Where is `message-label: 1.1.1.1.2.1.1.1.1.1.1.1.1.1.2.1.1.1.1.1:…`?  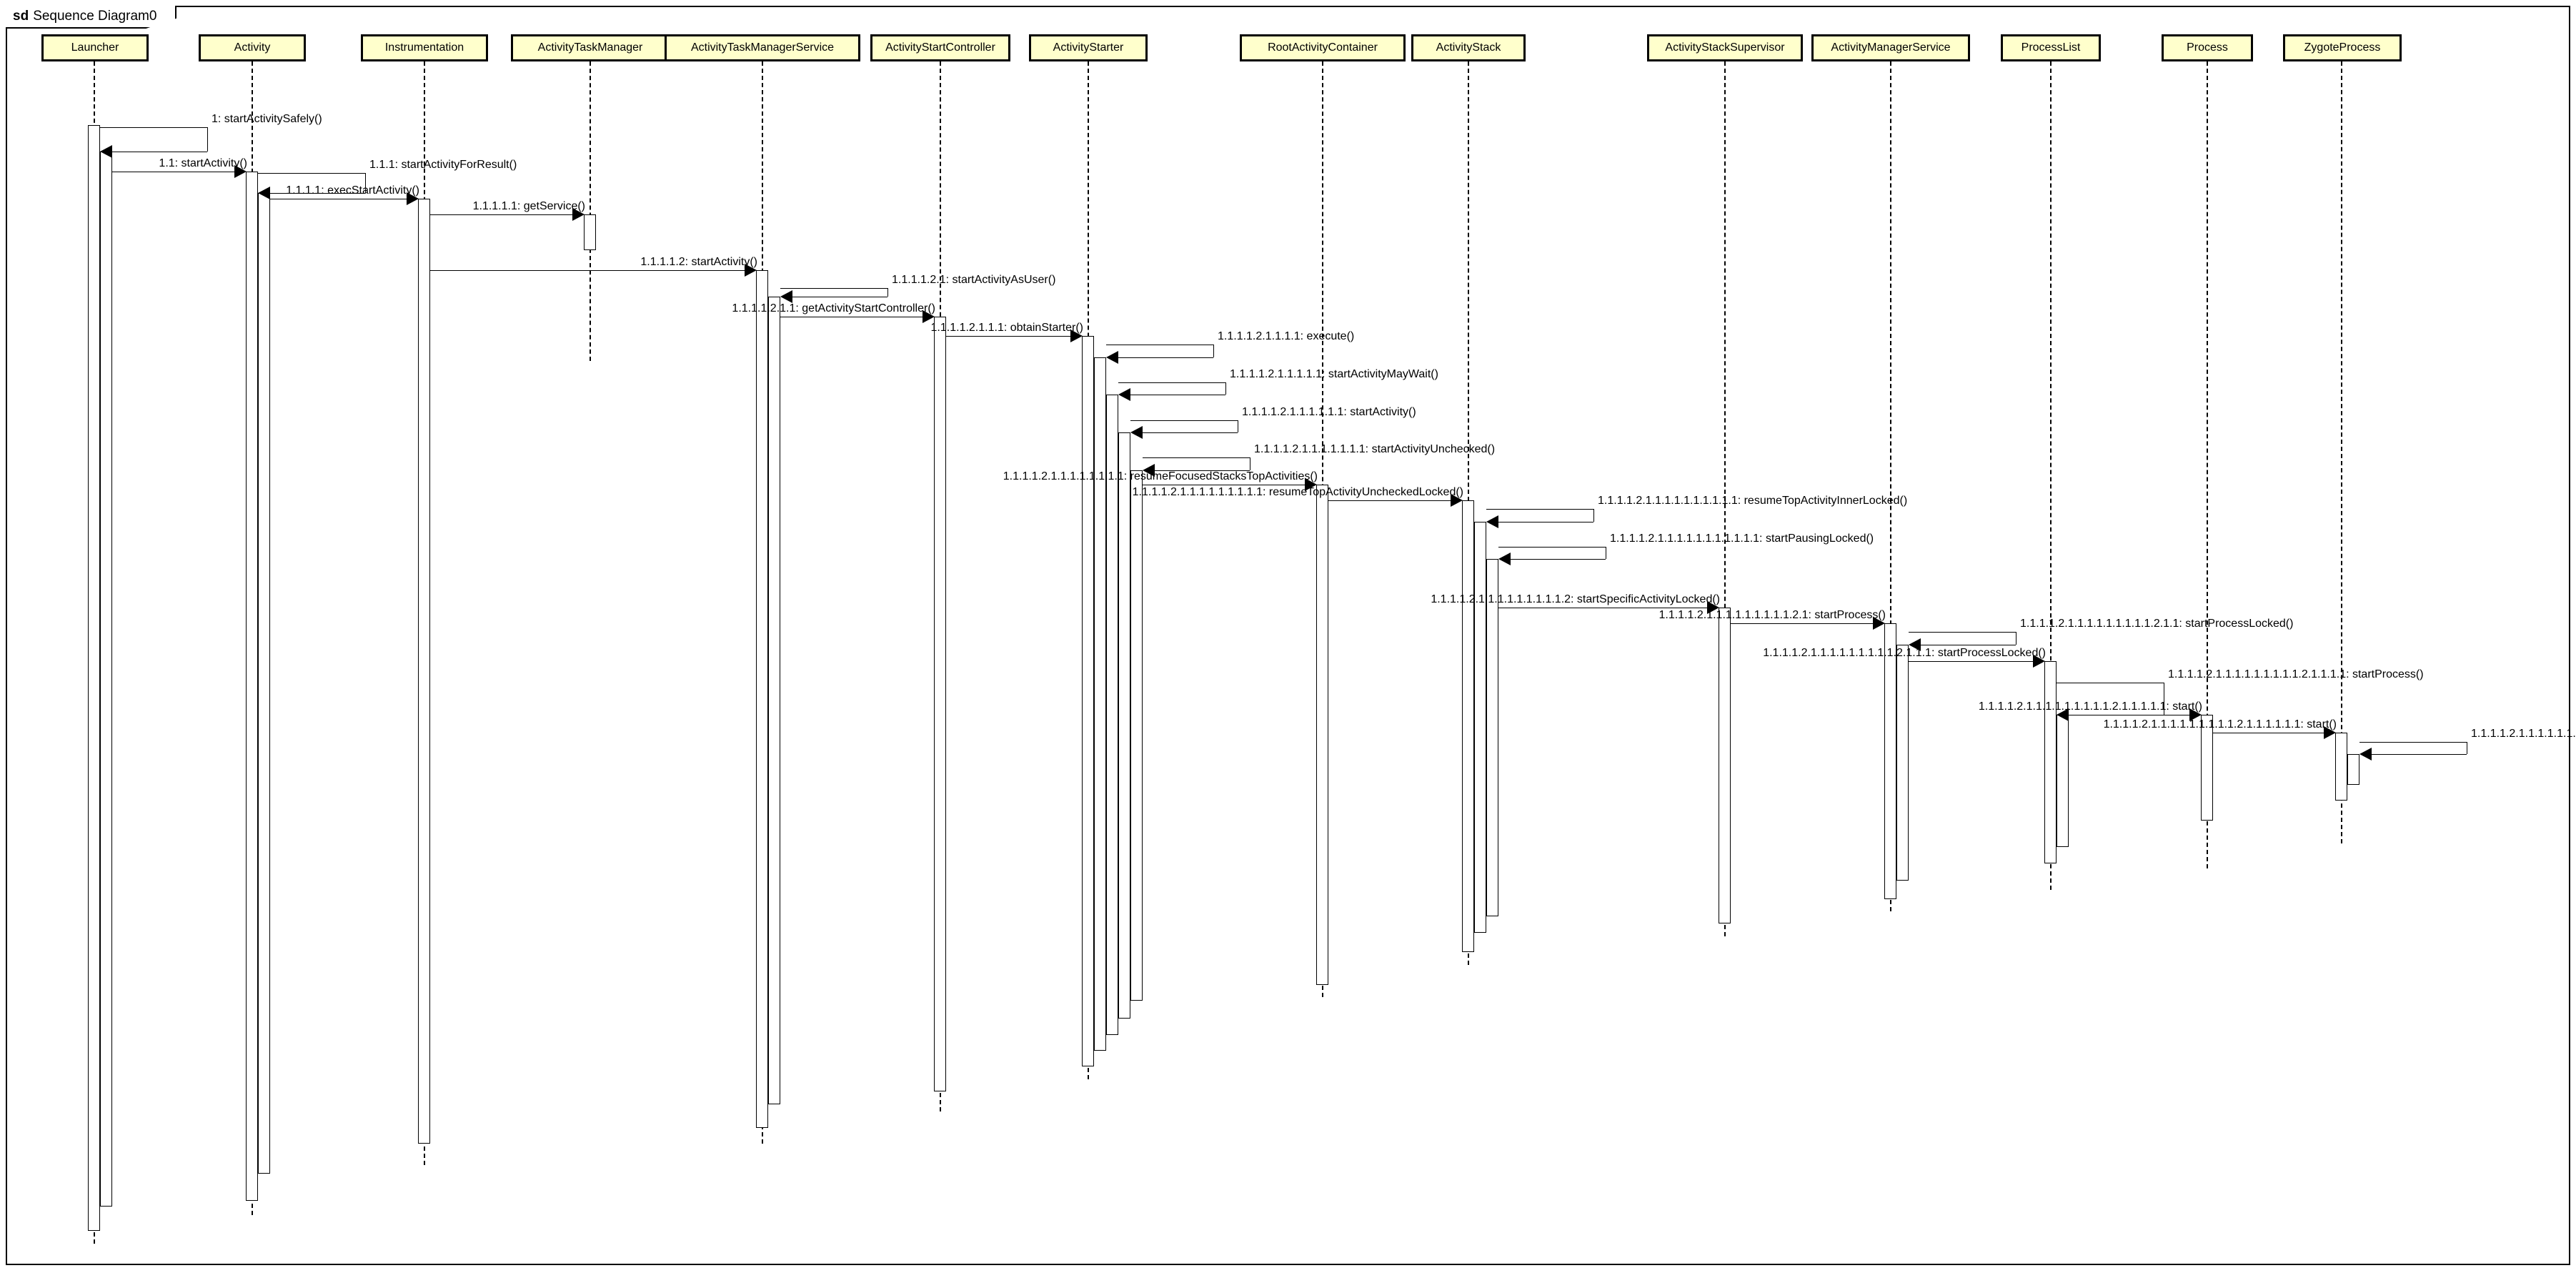
message-label: 1.1.1.1.2.1.1.1.1.1.1.1.1.1.2.1.1.1.1.1:… is located at coordinates (2090, 706).